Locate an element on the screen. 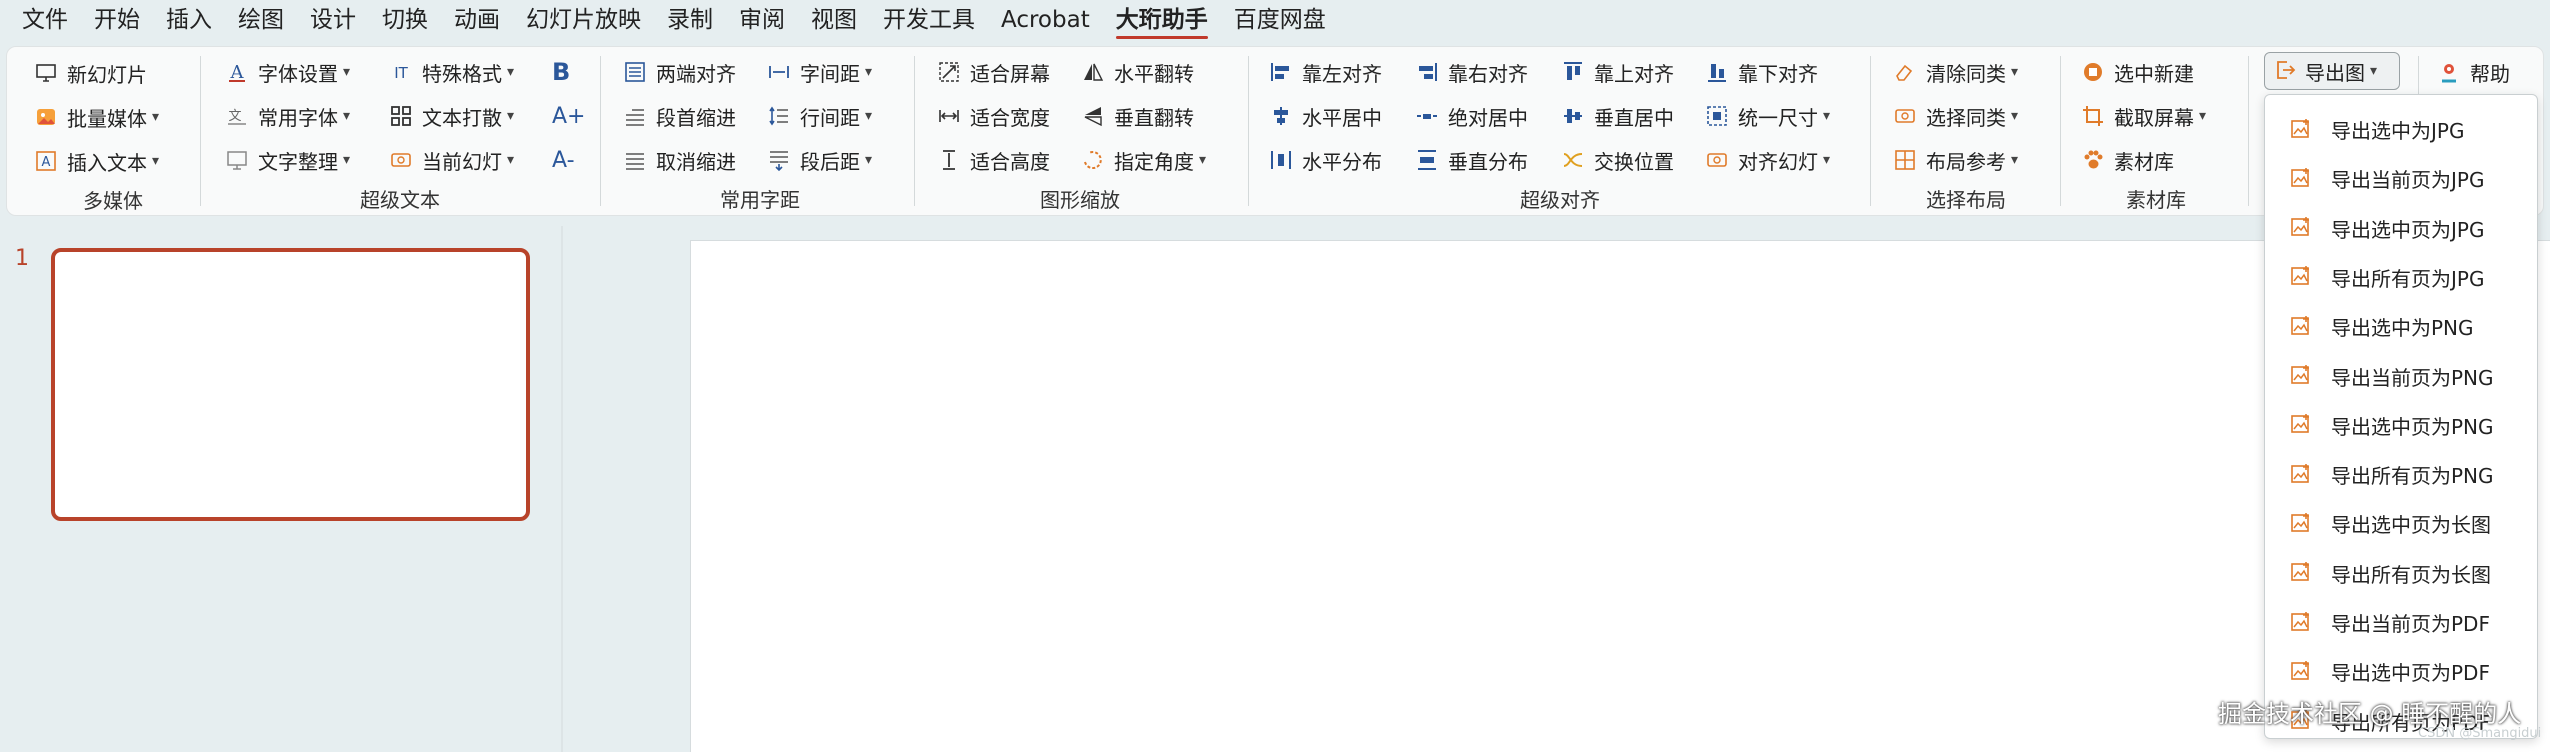 Image resolution: width=2550 pixels, height=752 pixels. char-spacing-button: 字间距 ▾ is located at coordinates (819, 72).